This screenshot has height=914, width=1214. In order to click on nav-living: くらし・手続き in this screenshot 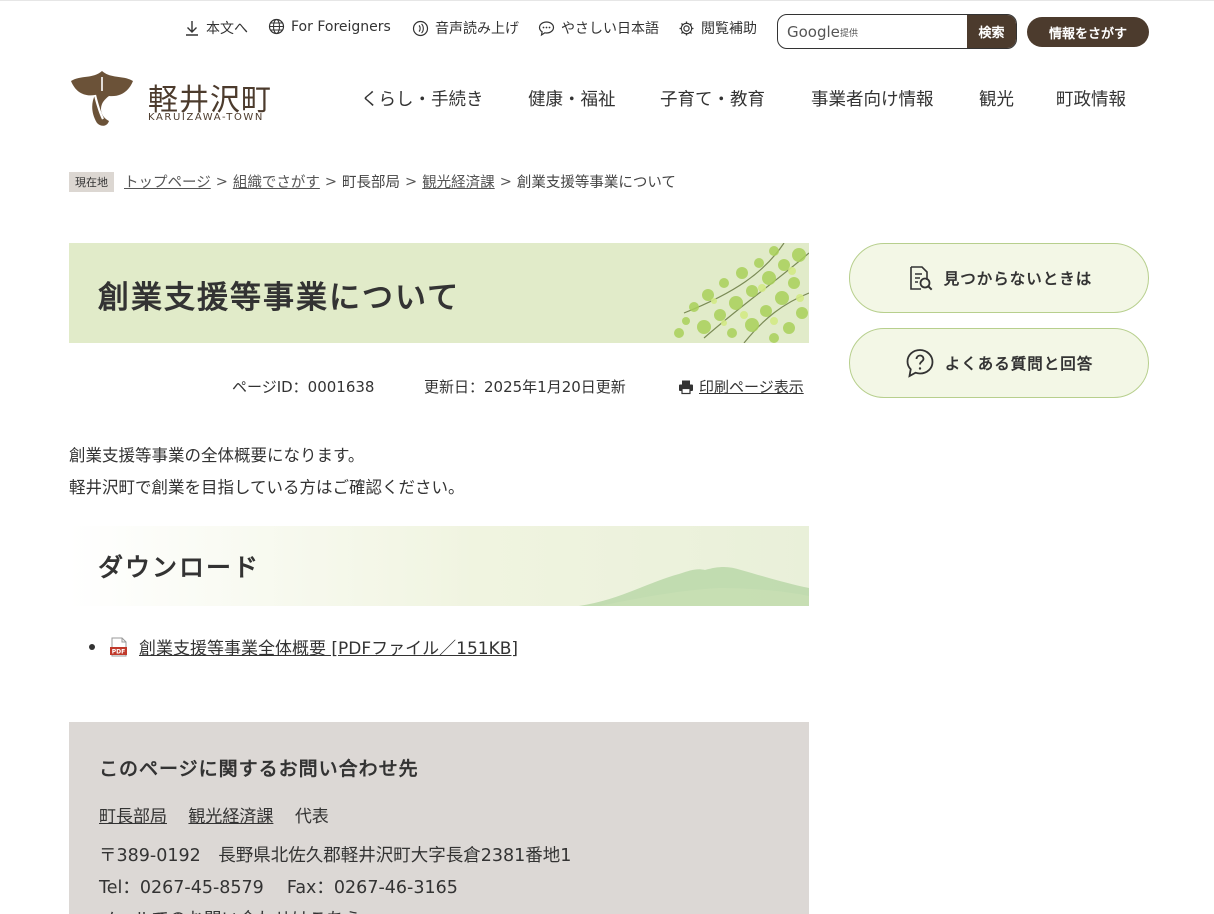, I will do `click(422, 98)`.